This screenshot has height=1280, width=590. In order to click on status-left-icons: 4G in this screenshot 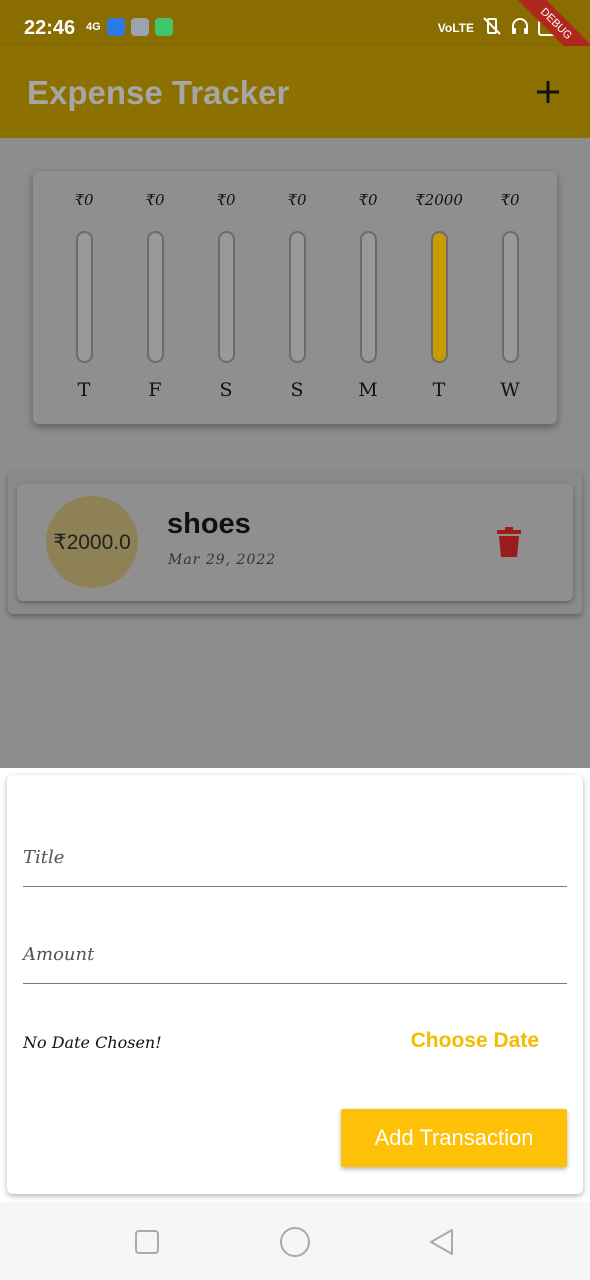, I will do `click(129, 27)`.